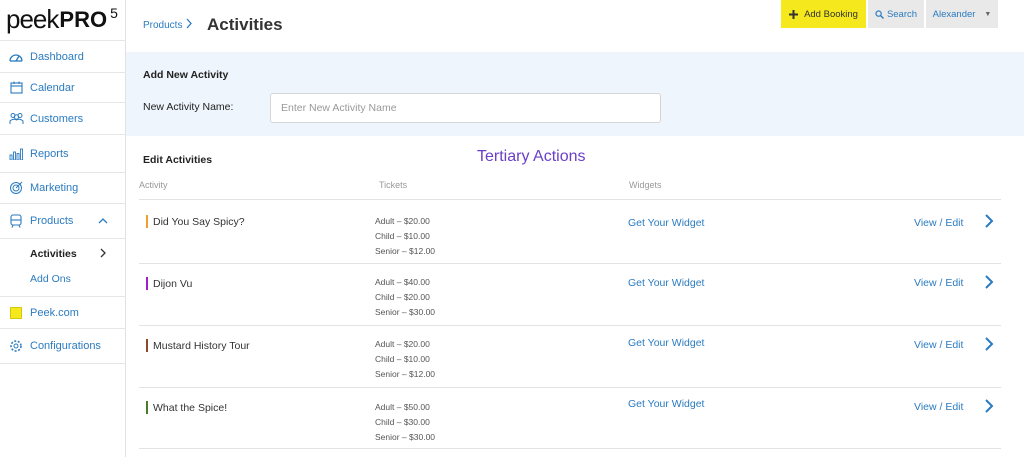 The height and width of the screenshot is (457, 1024). I want to click on sidebar: peek PRO 5 Dashboard Calendar Customers, so click(63, 228).